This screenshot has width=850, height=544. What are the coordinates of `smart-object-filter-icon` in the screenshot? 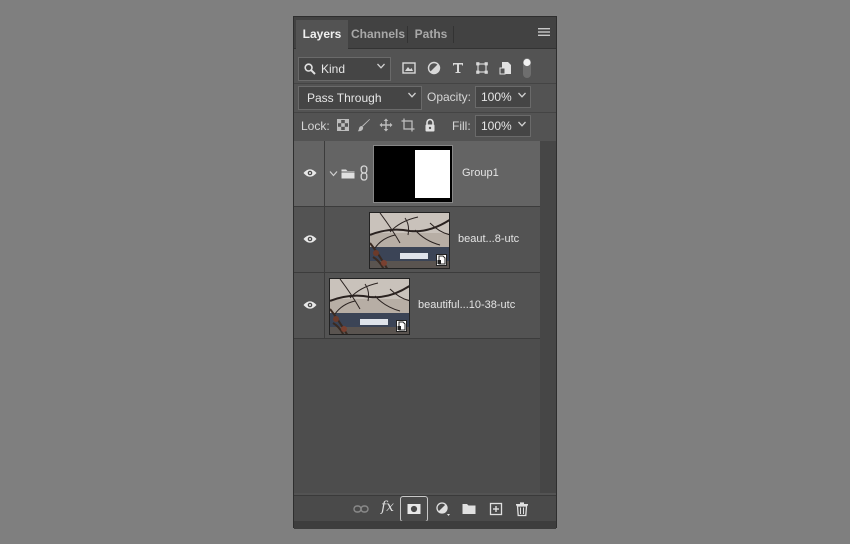 It's located at (506, 68).